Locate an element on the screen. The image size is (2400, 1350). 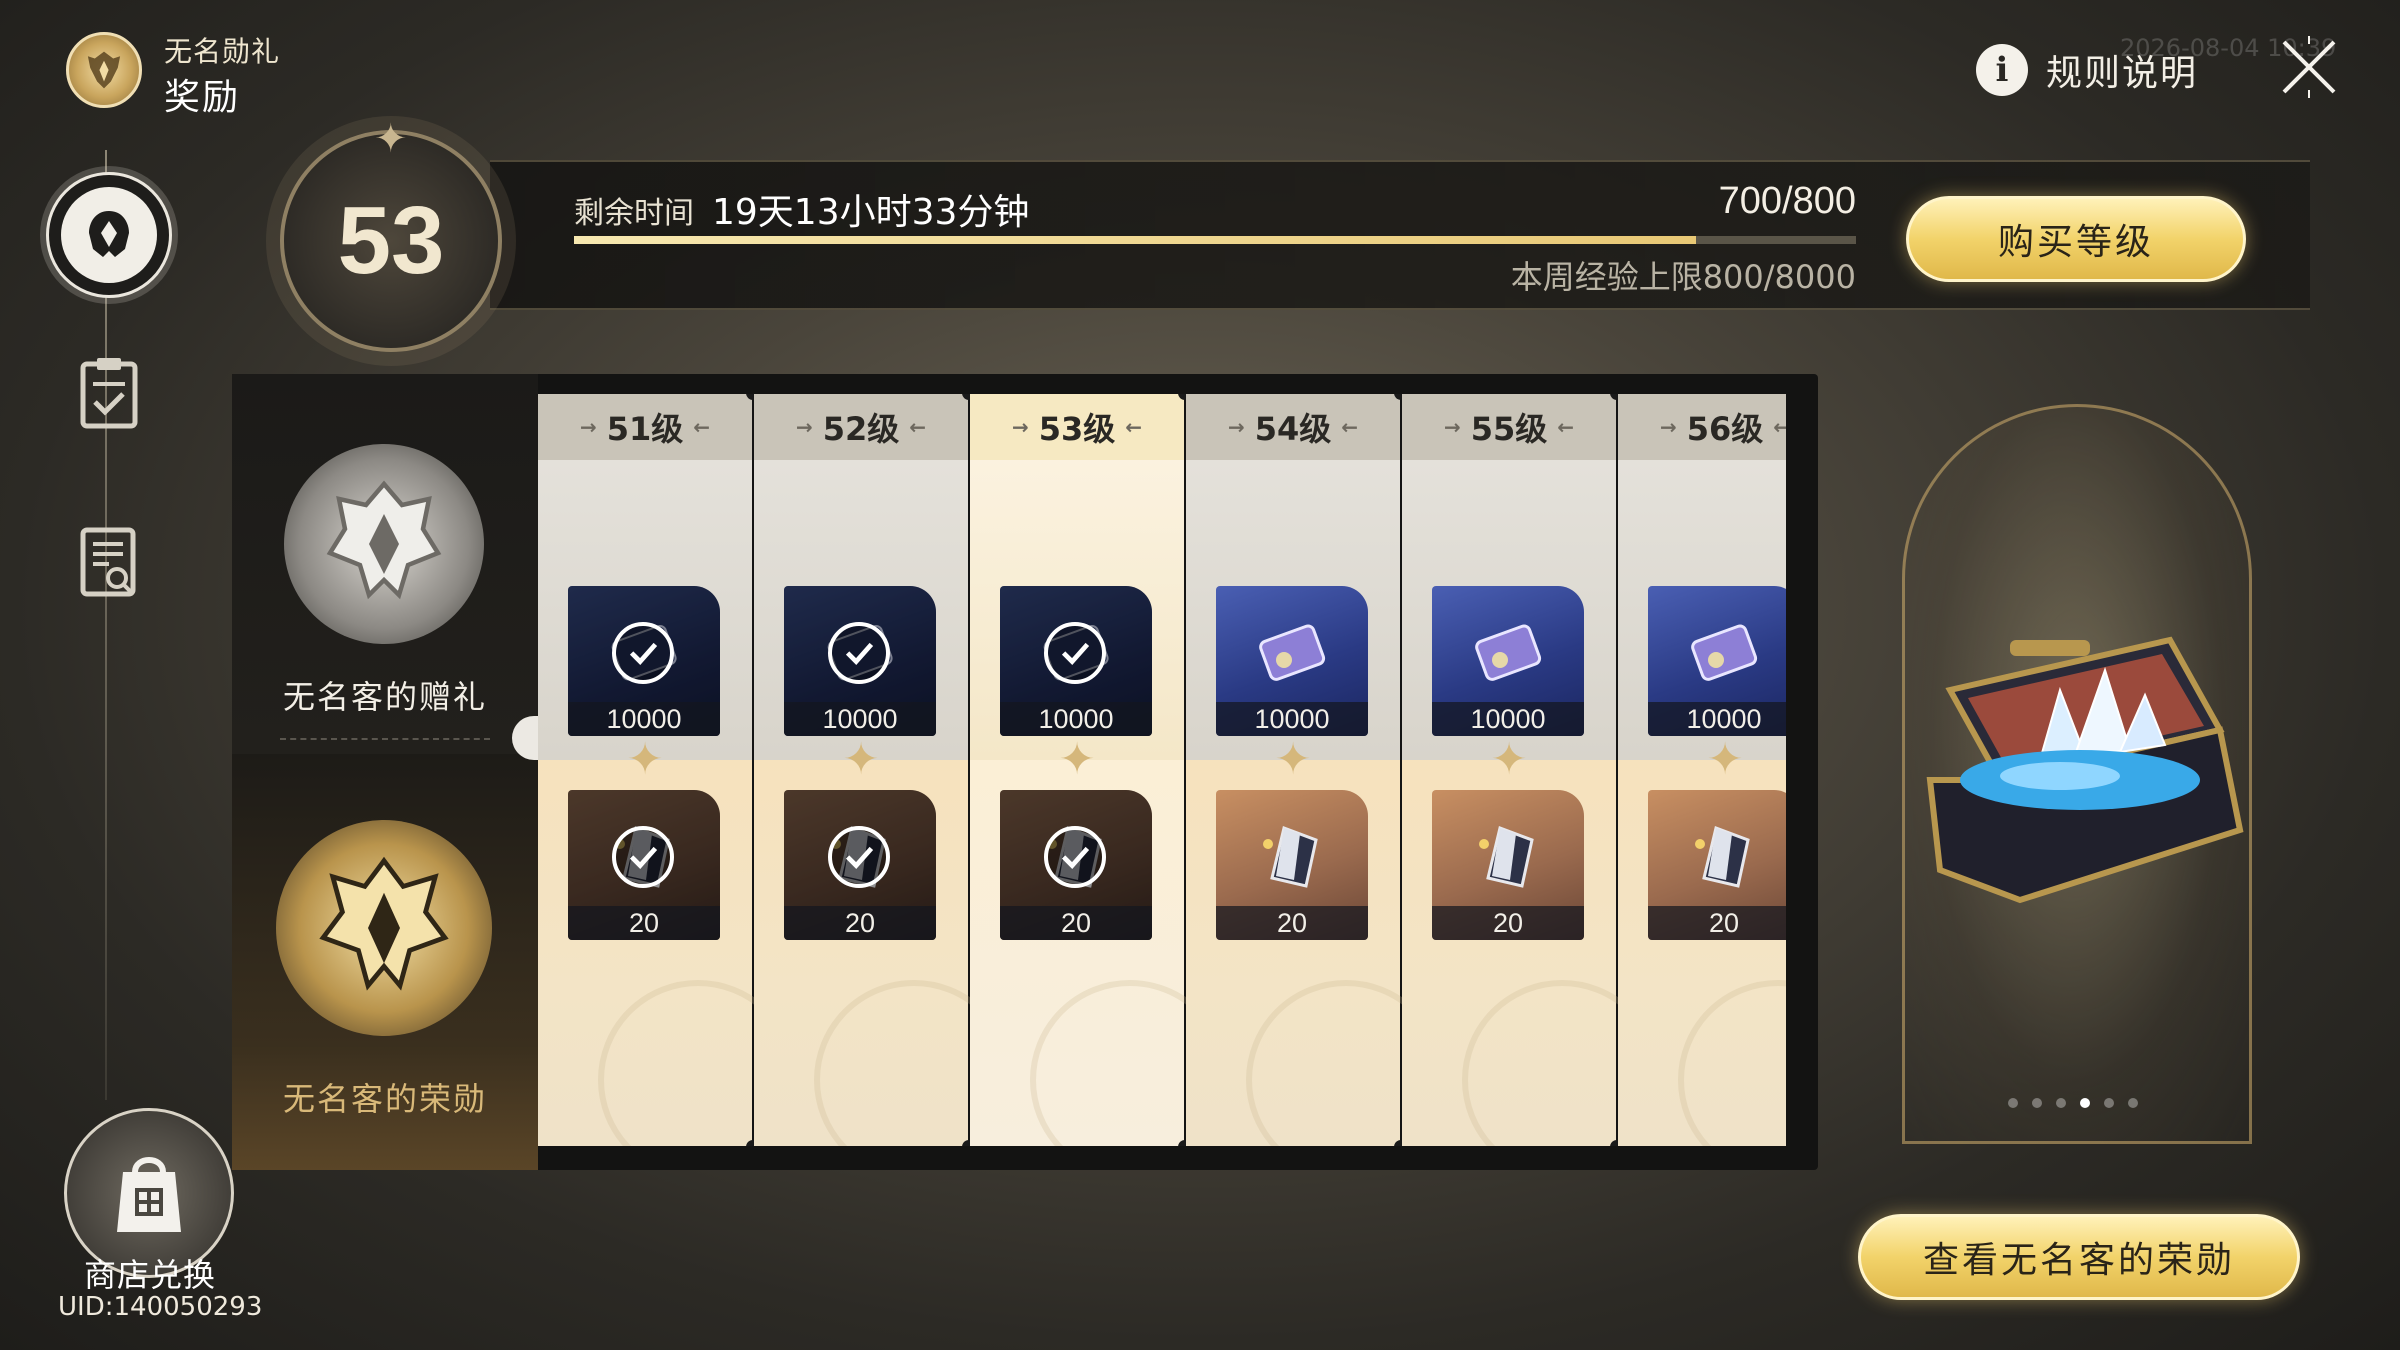
reward-column: → 56级 ← 10000 ✦ 20 is located at coordinates (1702, 770).